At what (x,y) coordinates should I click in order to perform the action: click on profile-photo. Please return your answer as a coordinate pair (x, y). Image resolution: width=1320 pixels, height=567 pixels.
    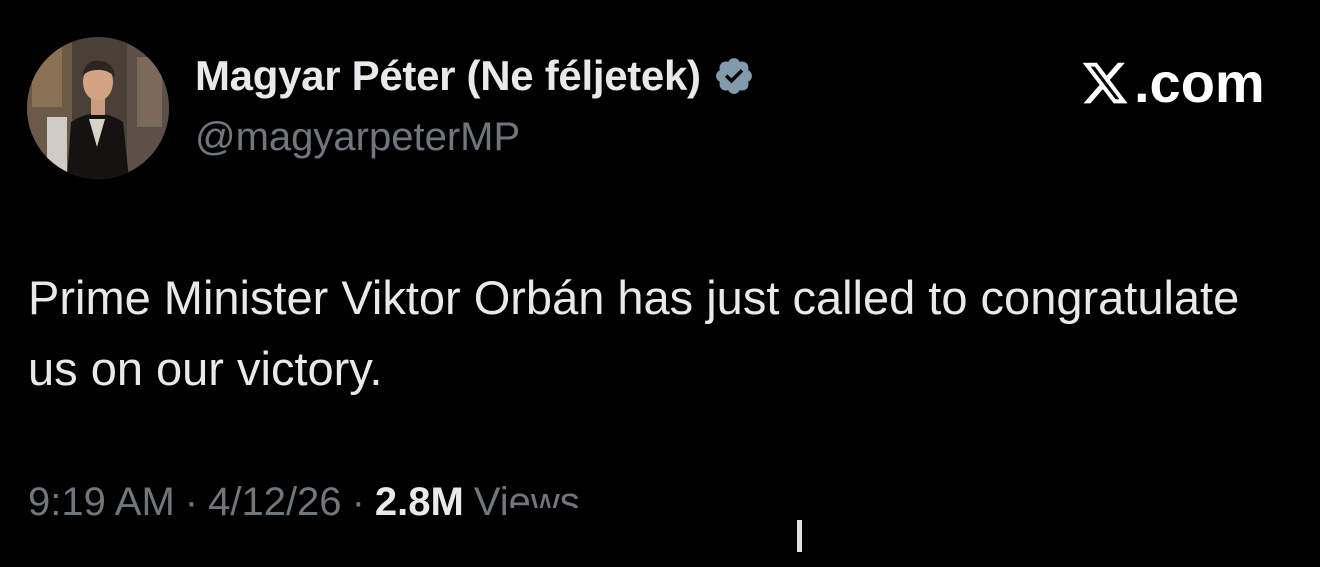
    Looking at the image, I should click on (98, 108).